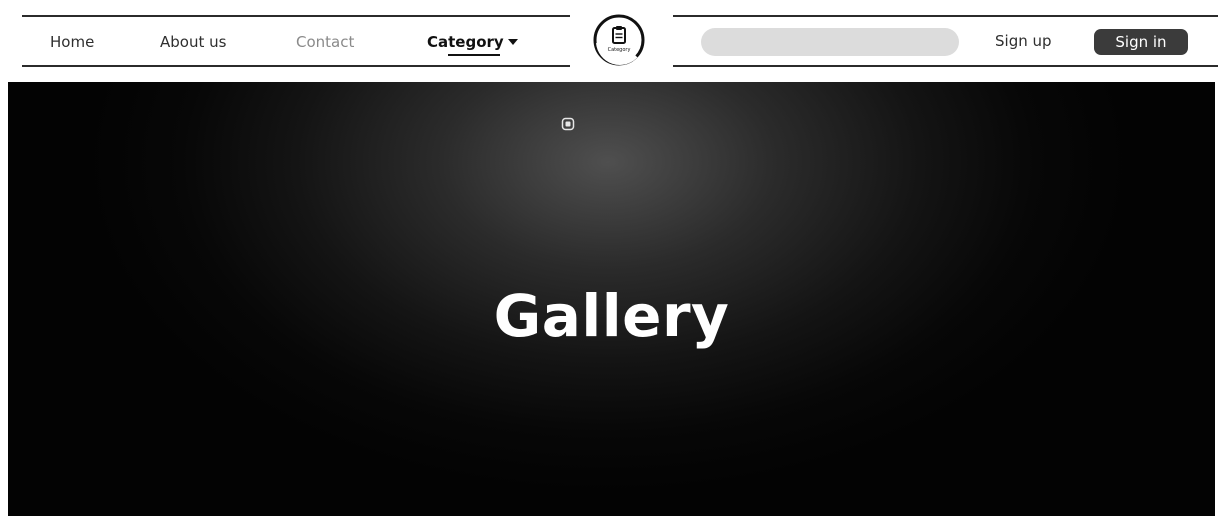 This screenshot has width=1223, height=516. I want to click on site-logo: Category, so click(619, 40).